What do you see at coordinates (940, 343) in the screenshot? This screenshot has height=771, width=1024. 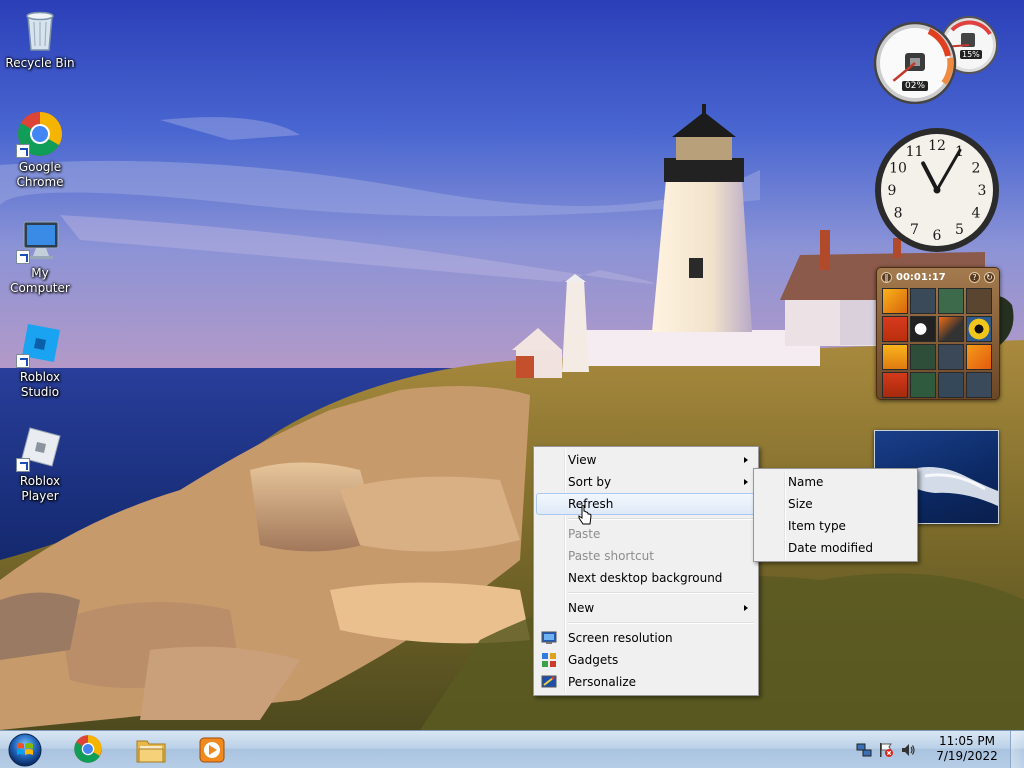 I see `puzzle-grid` at bounding box center [940, 343].